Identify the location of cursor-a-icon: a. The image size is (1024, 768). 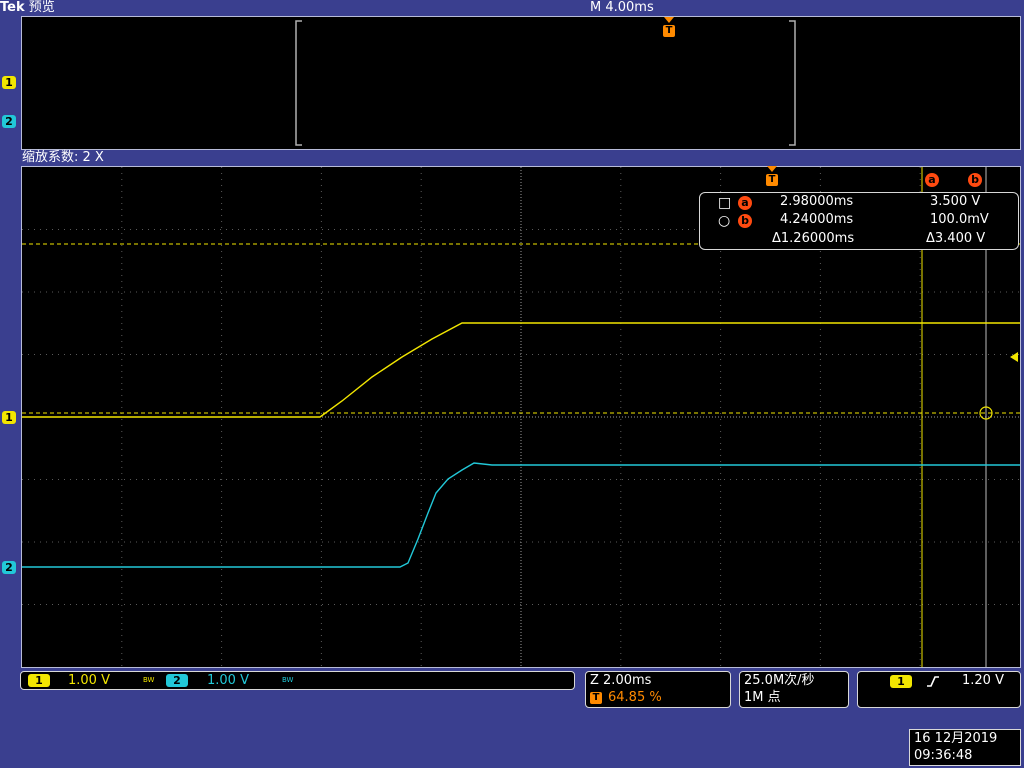
(745, 203).